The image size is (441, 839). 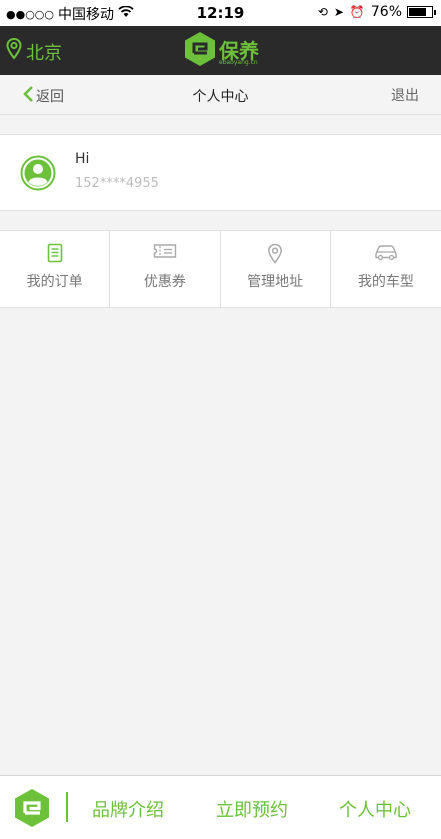 What do you see at coordinates (405, 95) in the screenshot?
I see `logout-button: 退出` at bounding box center [405, 95].